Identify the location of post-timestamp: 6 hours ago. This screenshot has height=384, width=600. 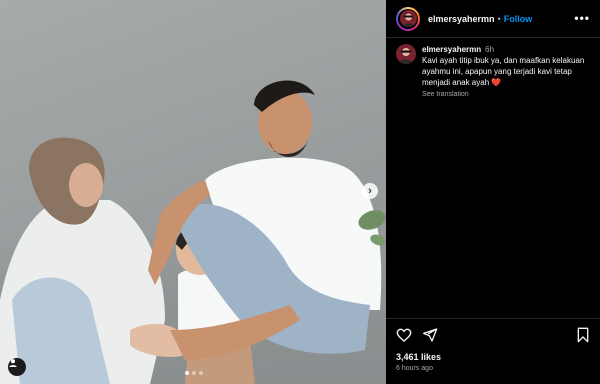
(414, 368).